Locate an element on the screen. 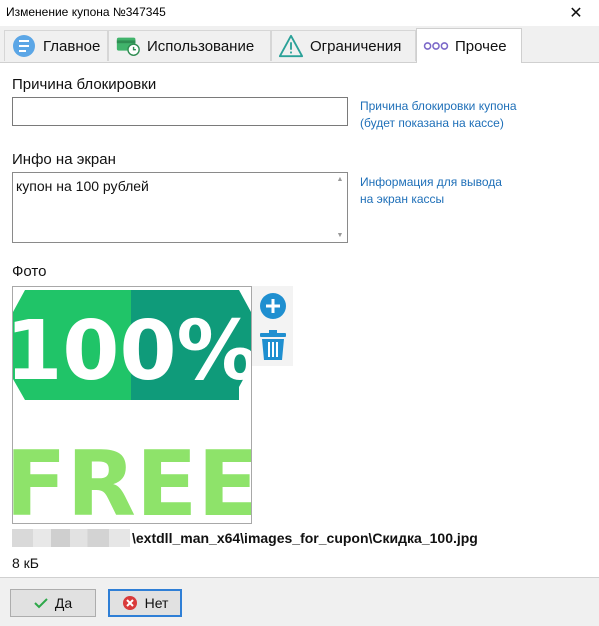 This screenshot has width=599, height=626. ok-button: Да is located at coordinates (53, 603).